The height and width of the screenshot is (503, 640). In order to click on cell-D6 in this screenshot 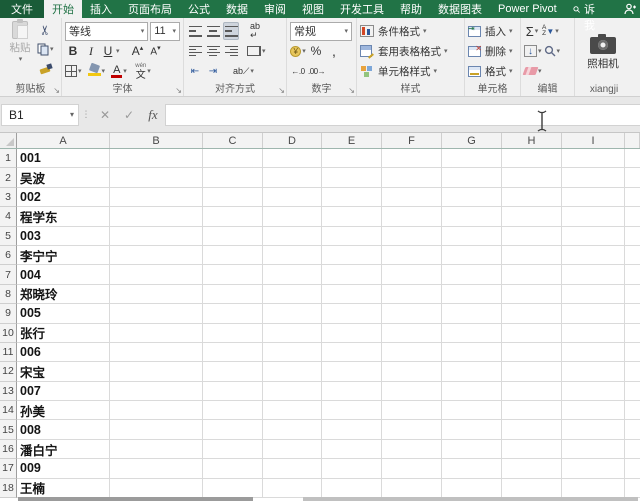, I will do `click(292, 255)`.